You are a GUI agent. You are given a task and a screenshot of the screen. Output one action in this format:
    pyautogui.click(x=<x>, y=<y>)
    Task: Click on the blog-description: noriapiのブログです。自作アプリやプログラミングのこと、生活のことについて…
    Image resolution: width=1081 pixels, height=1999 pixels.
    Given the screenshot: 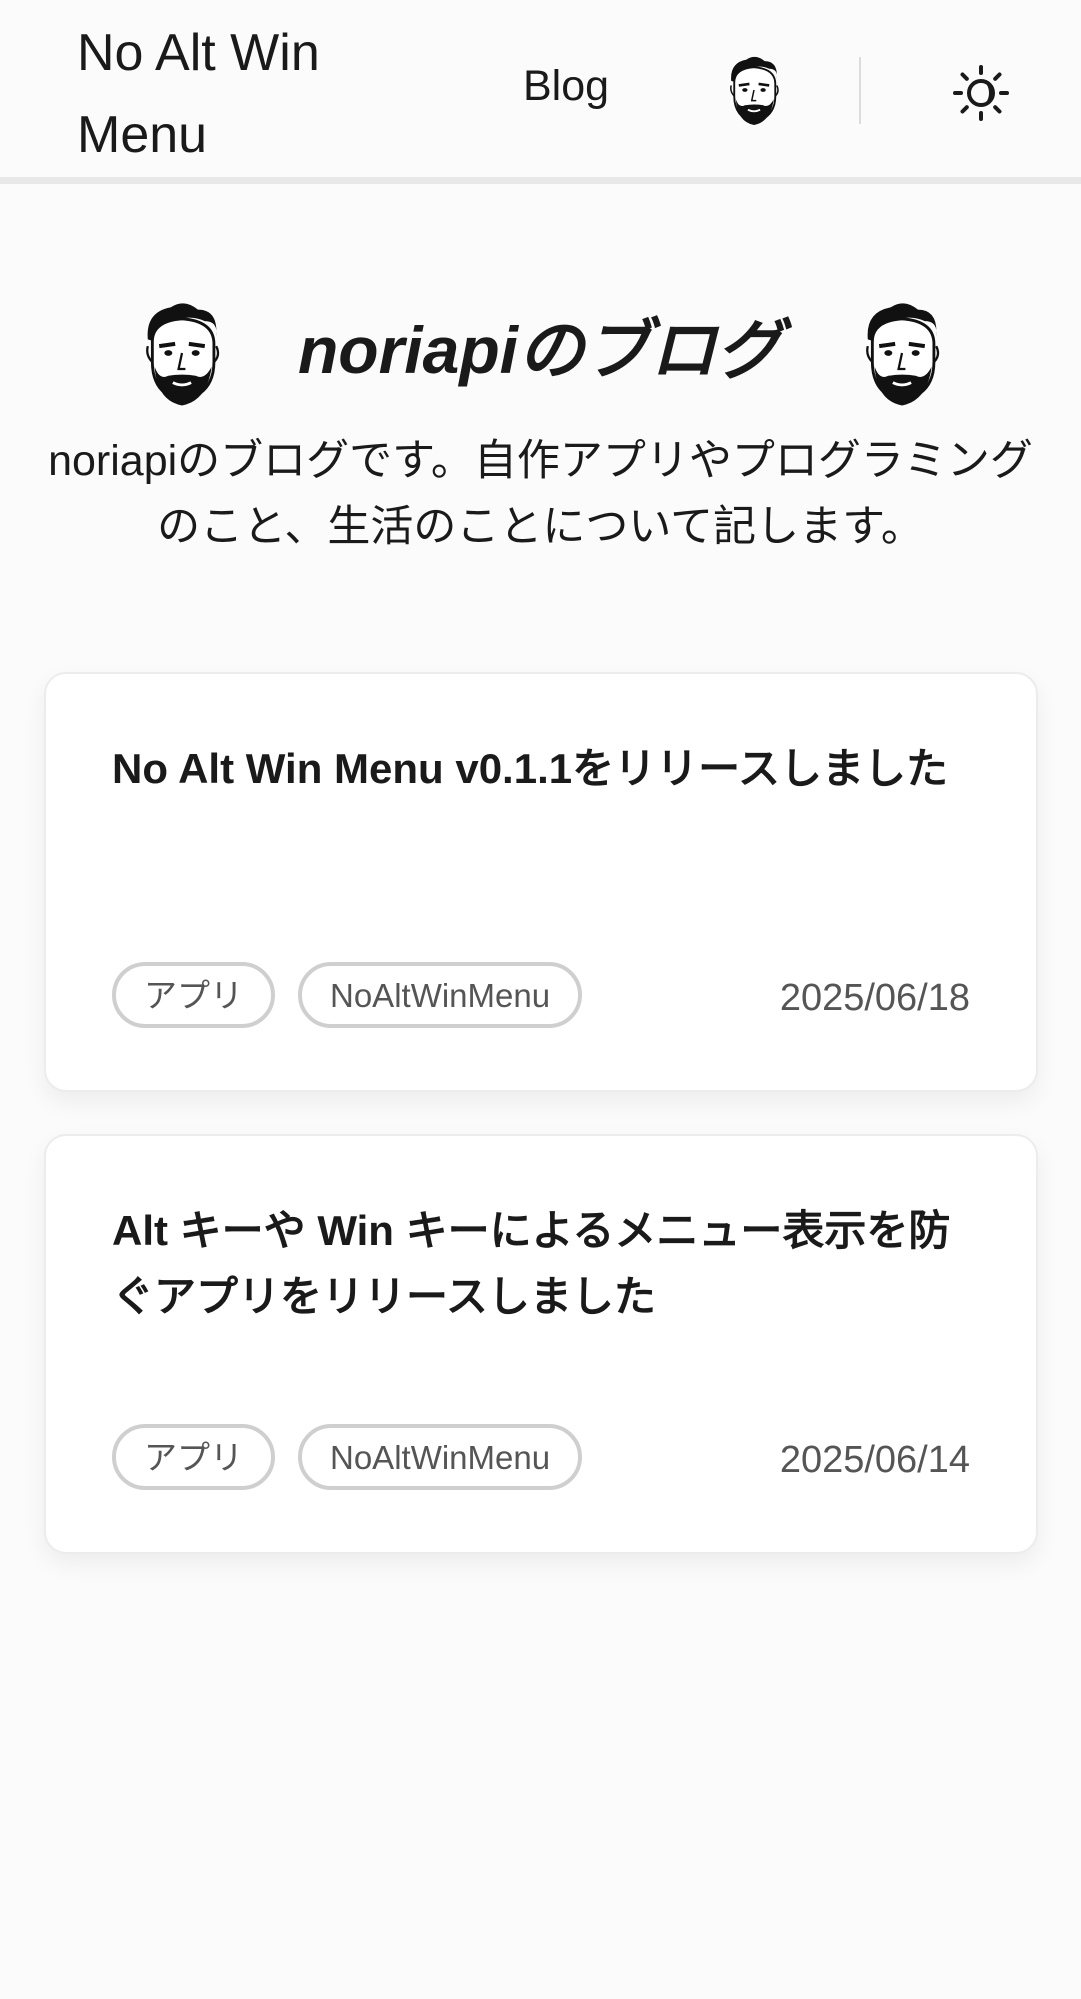 What is the action you would take?
    pyautogui.click(x=540, y=494)
    